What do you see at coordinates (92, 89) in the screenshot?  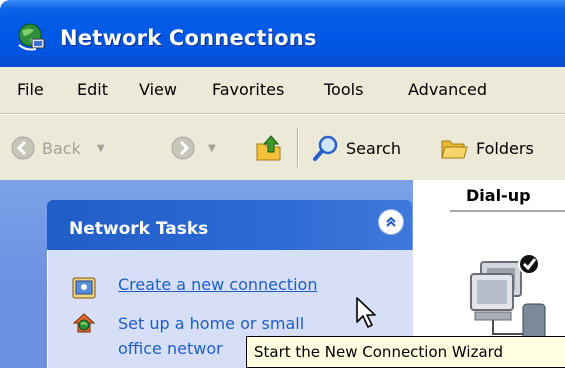 I see `menu-edit: Edit` at bounding box center [92, 89].